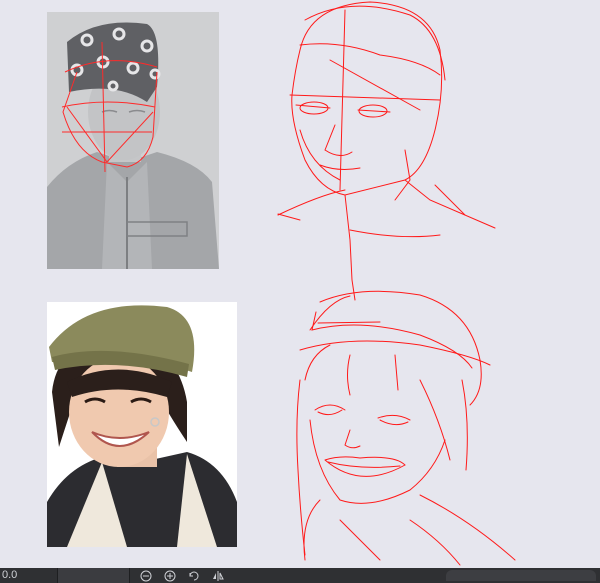 The width and height of the screenshot is (600, 583). I want to click on zoom-out-icon, so click(146, 575).